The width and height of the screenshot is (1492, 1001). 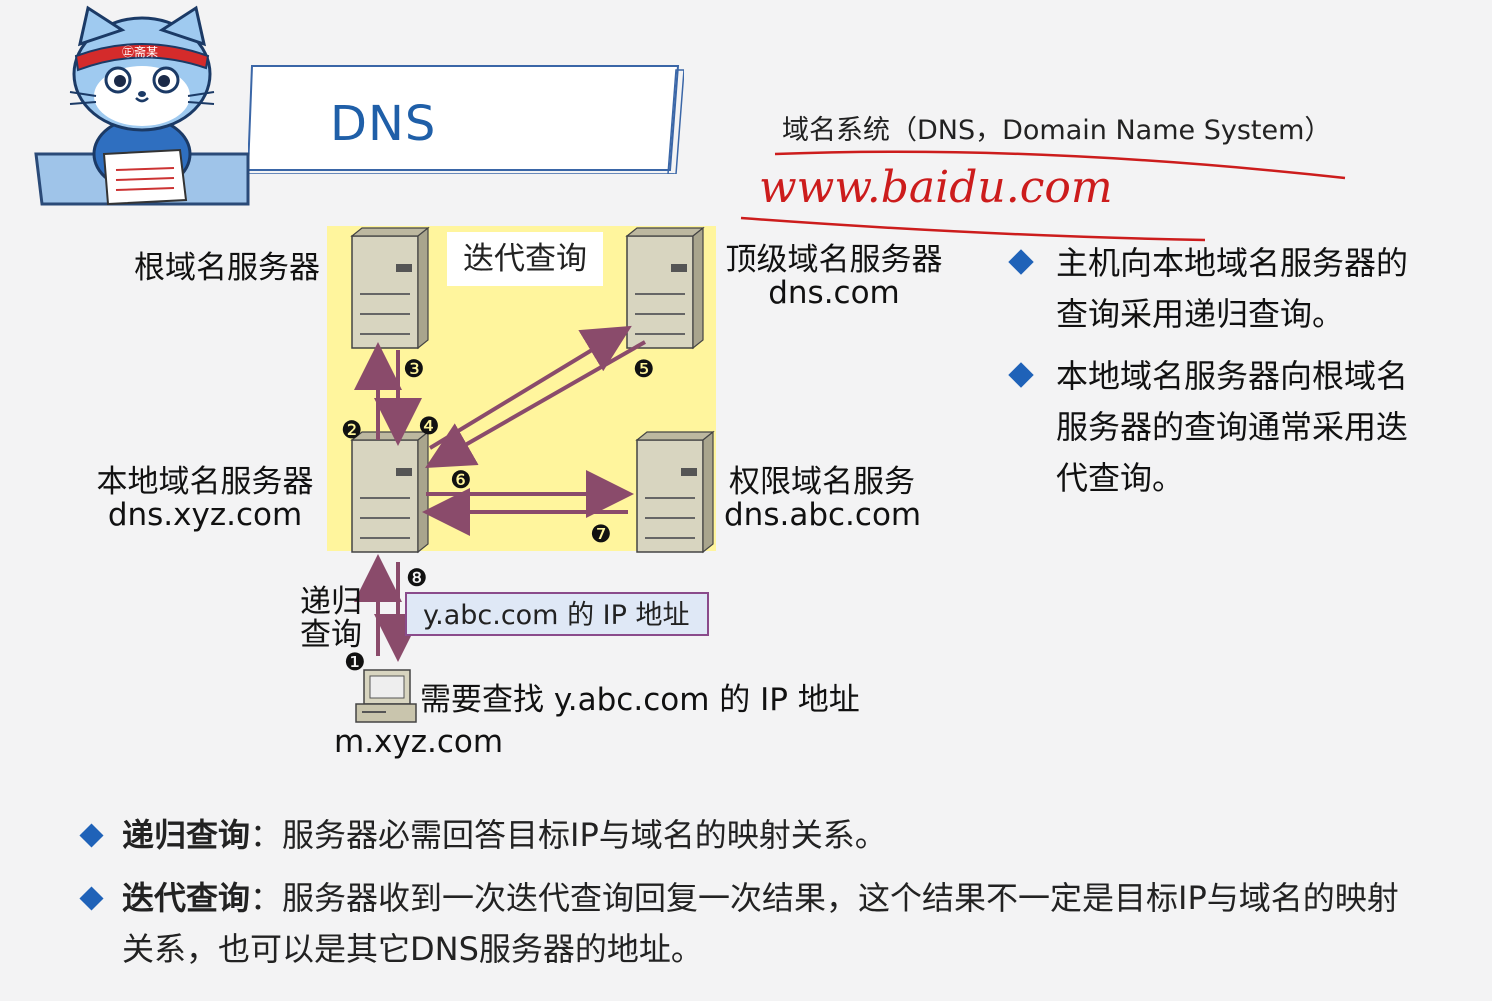 I want to click on bullet-iterative-local: 本地域名服务器向根域名 服务器的查询通常采用迭 代查询。, so click(x=1220, y=427).